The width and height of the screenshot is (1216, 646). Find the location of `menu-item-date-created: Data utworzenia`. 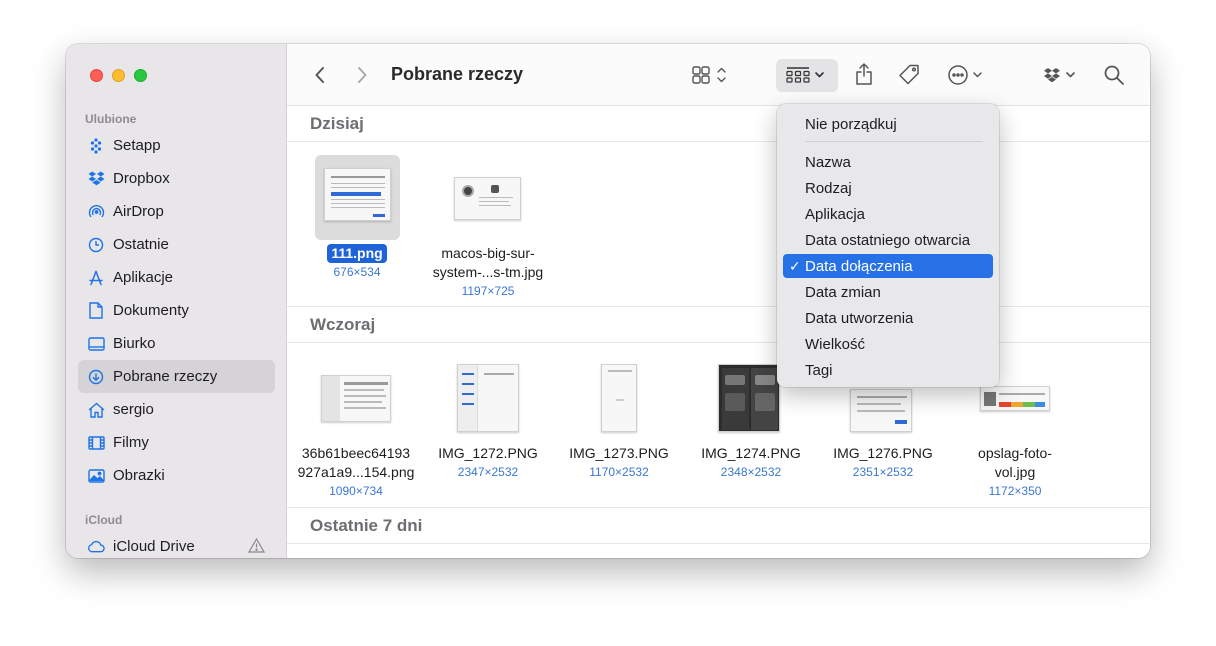

menu-item-date-created: Data utworzenia is located at coordinates (888, 318).